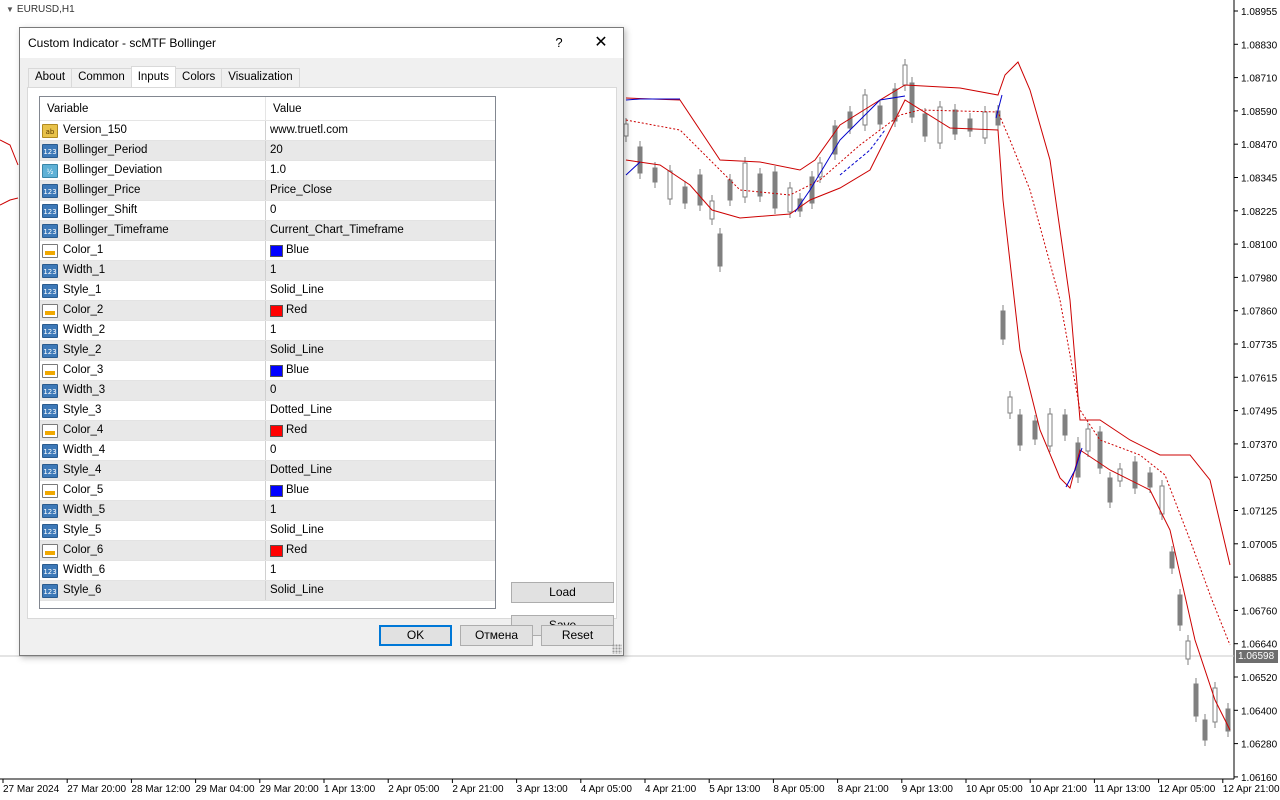 The image size is (1280, 800). What do you see at coordinates (153, 150) in the screenshot?
I see `variable-cell: 123 Bollinger_Period` at bounding box center [153, 150].